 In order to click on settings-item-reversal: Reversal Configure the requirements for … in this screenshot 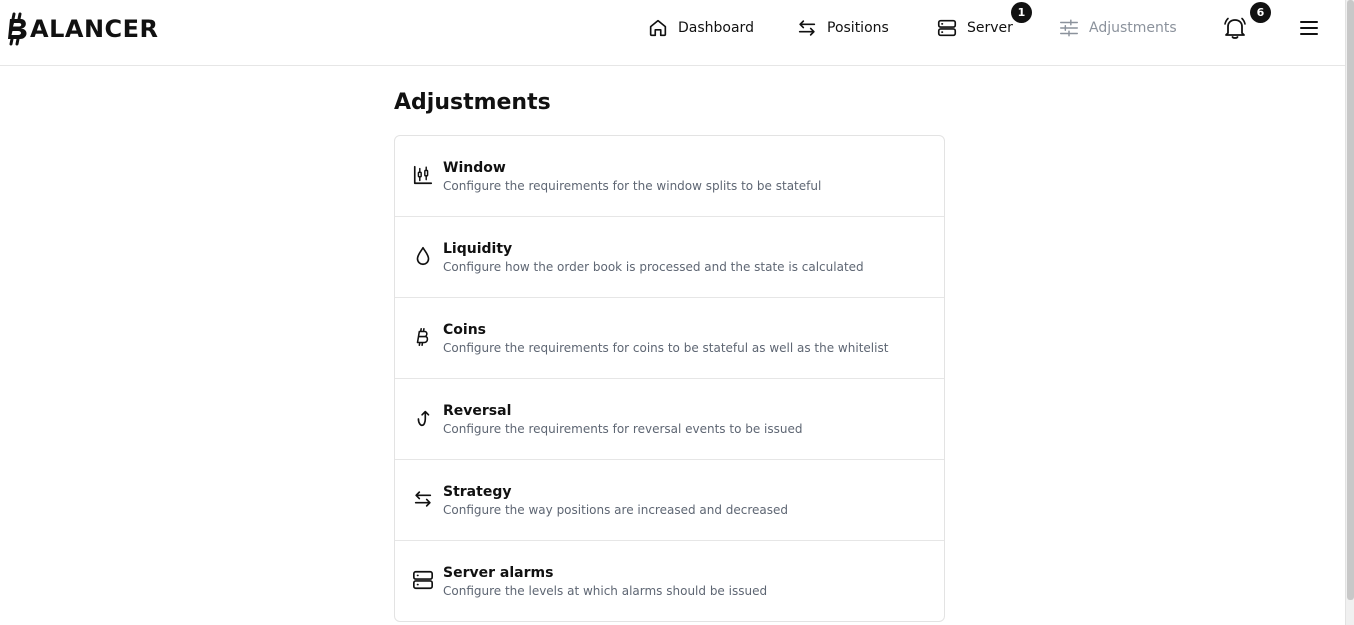, I will do `click(669, 419)`.